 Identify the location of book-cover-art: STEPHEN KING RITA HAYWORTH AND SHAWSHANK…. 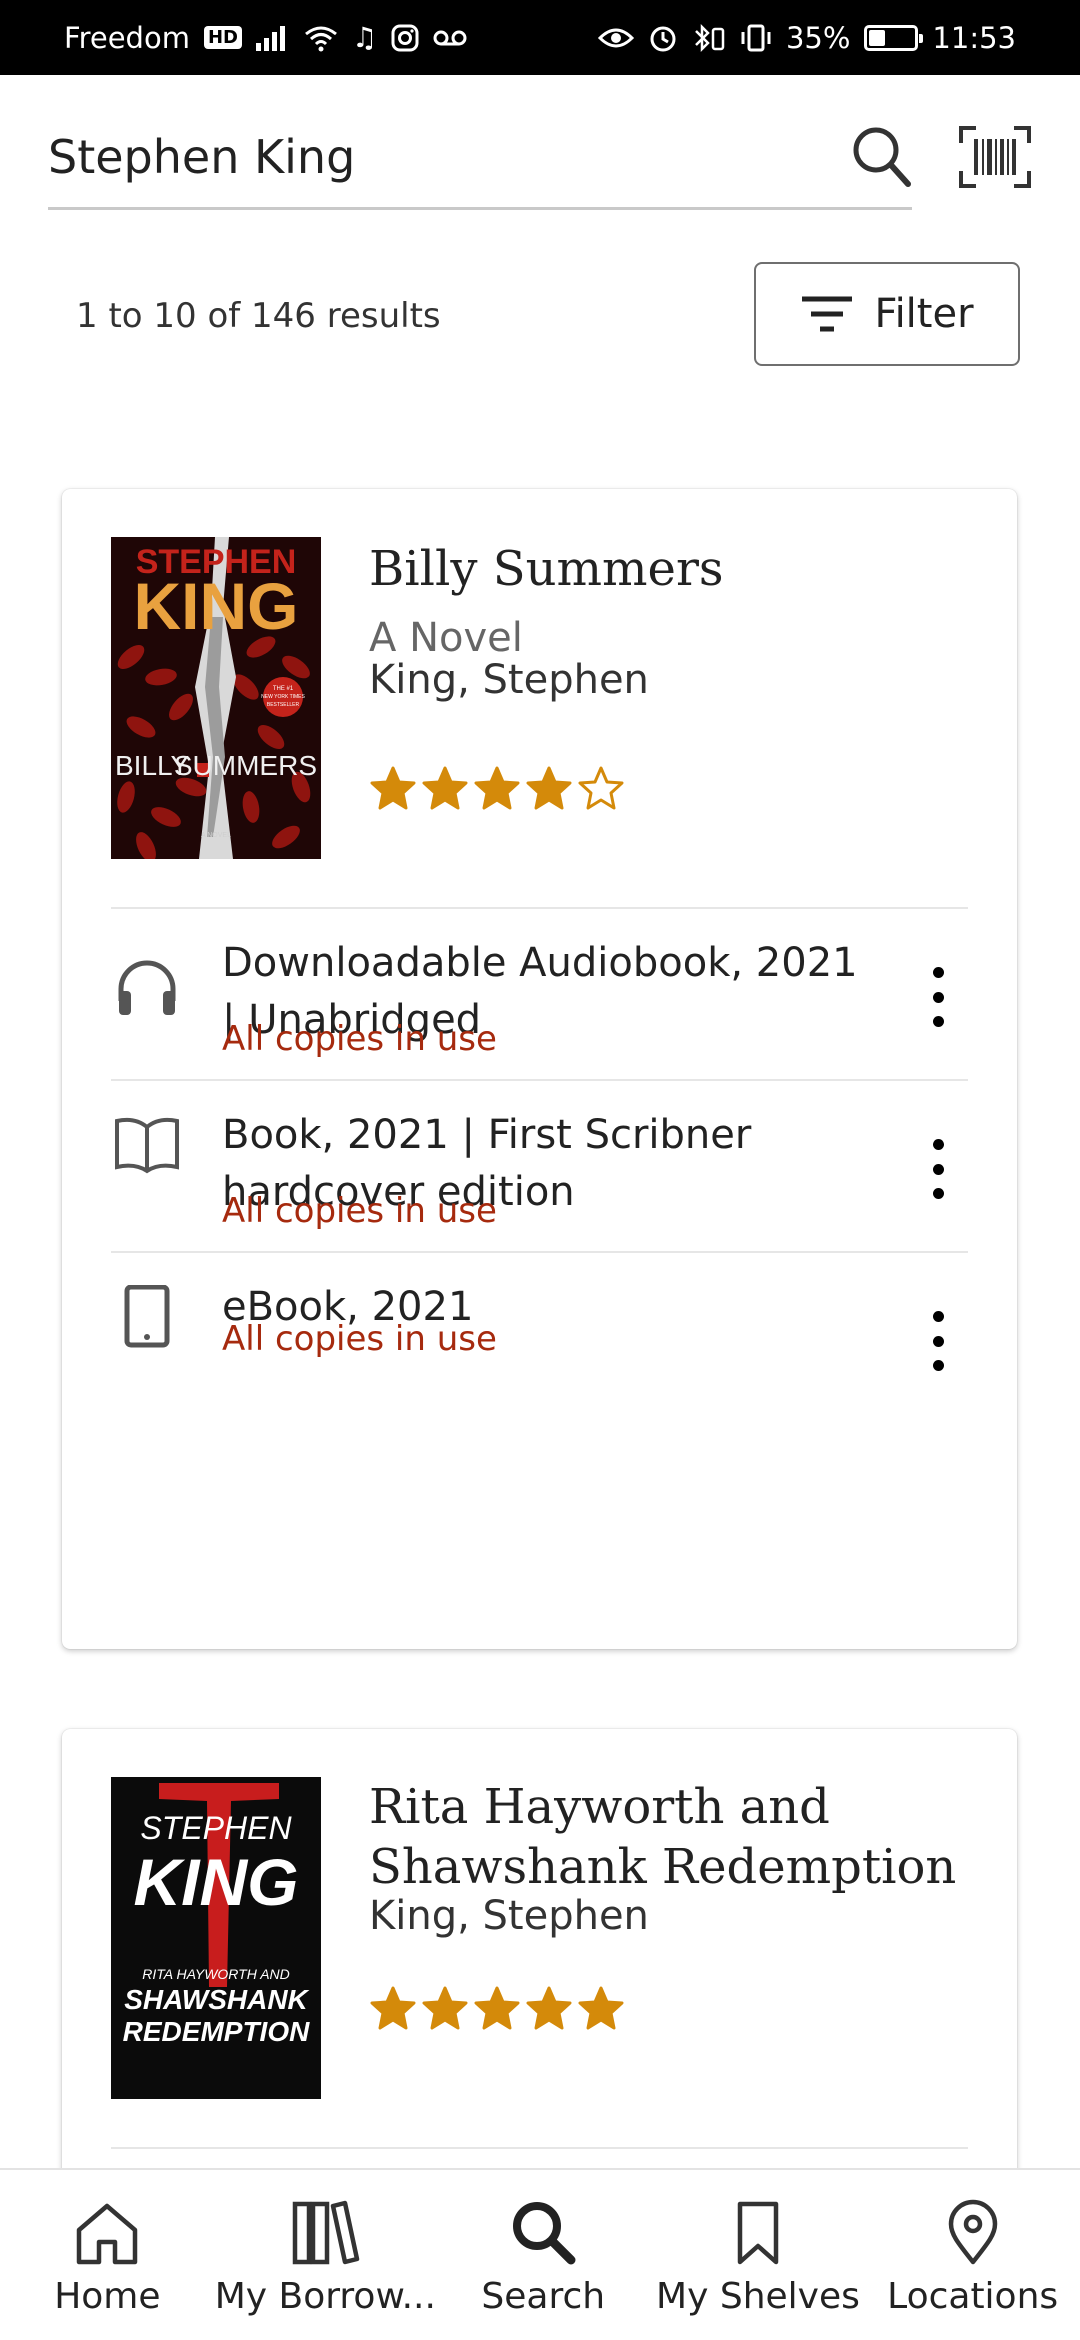
(216, 1938).